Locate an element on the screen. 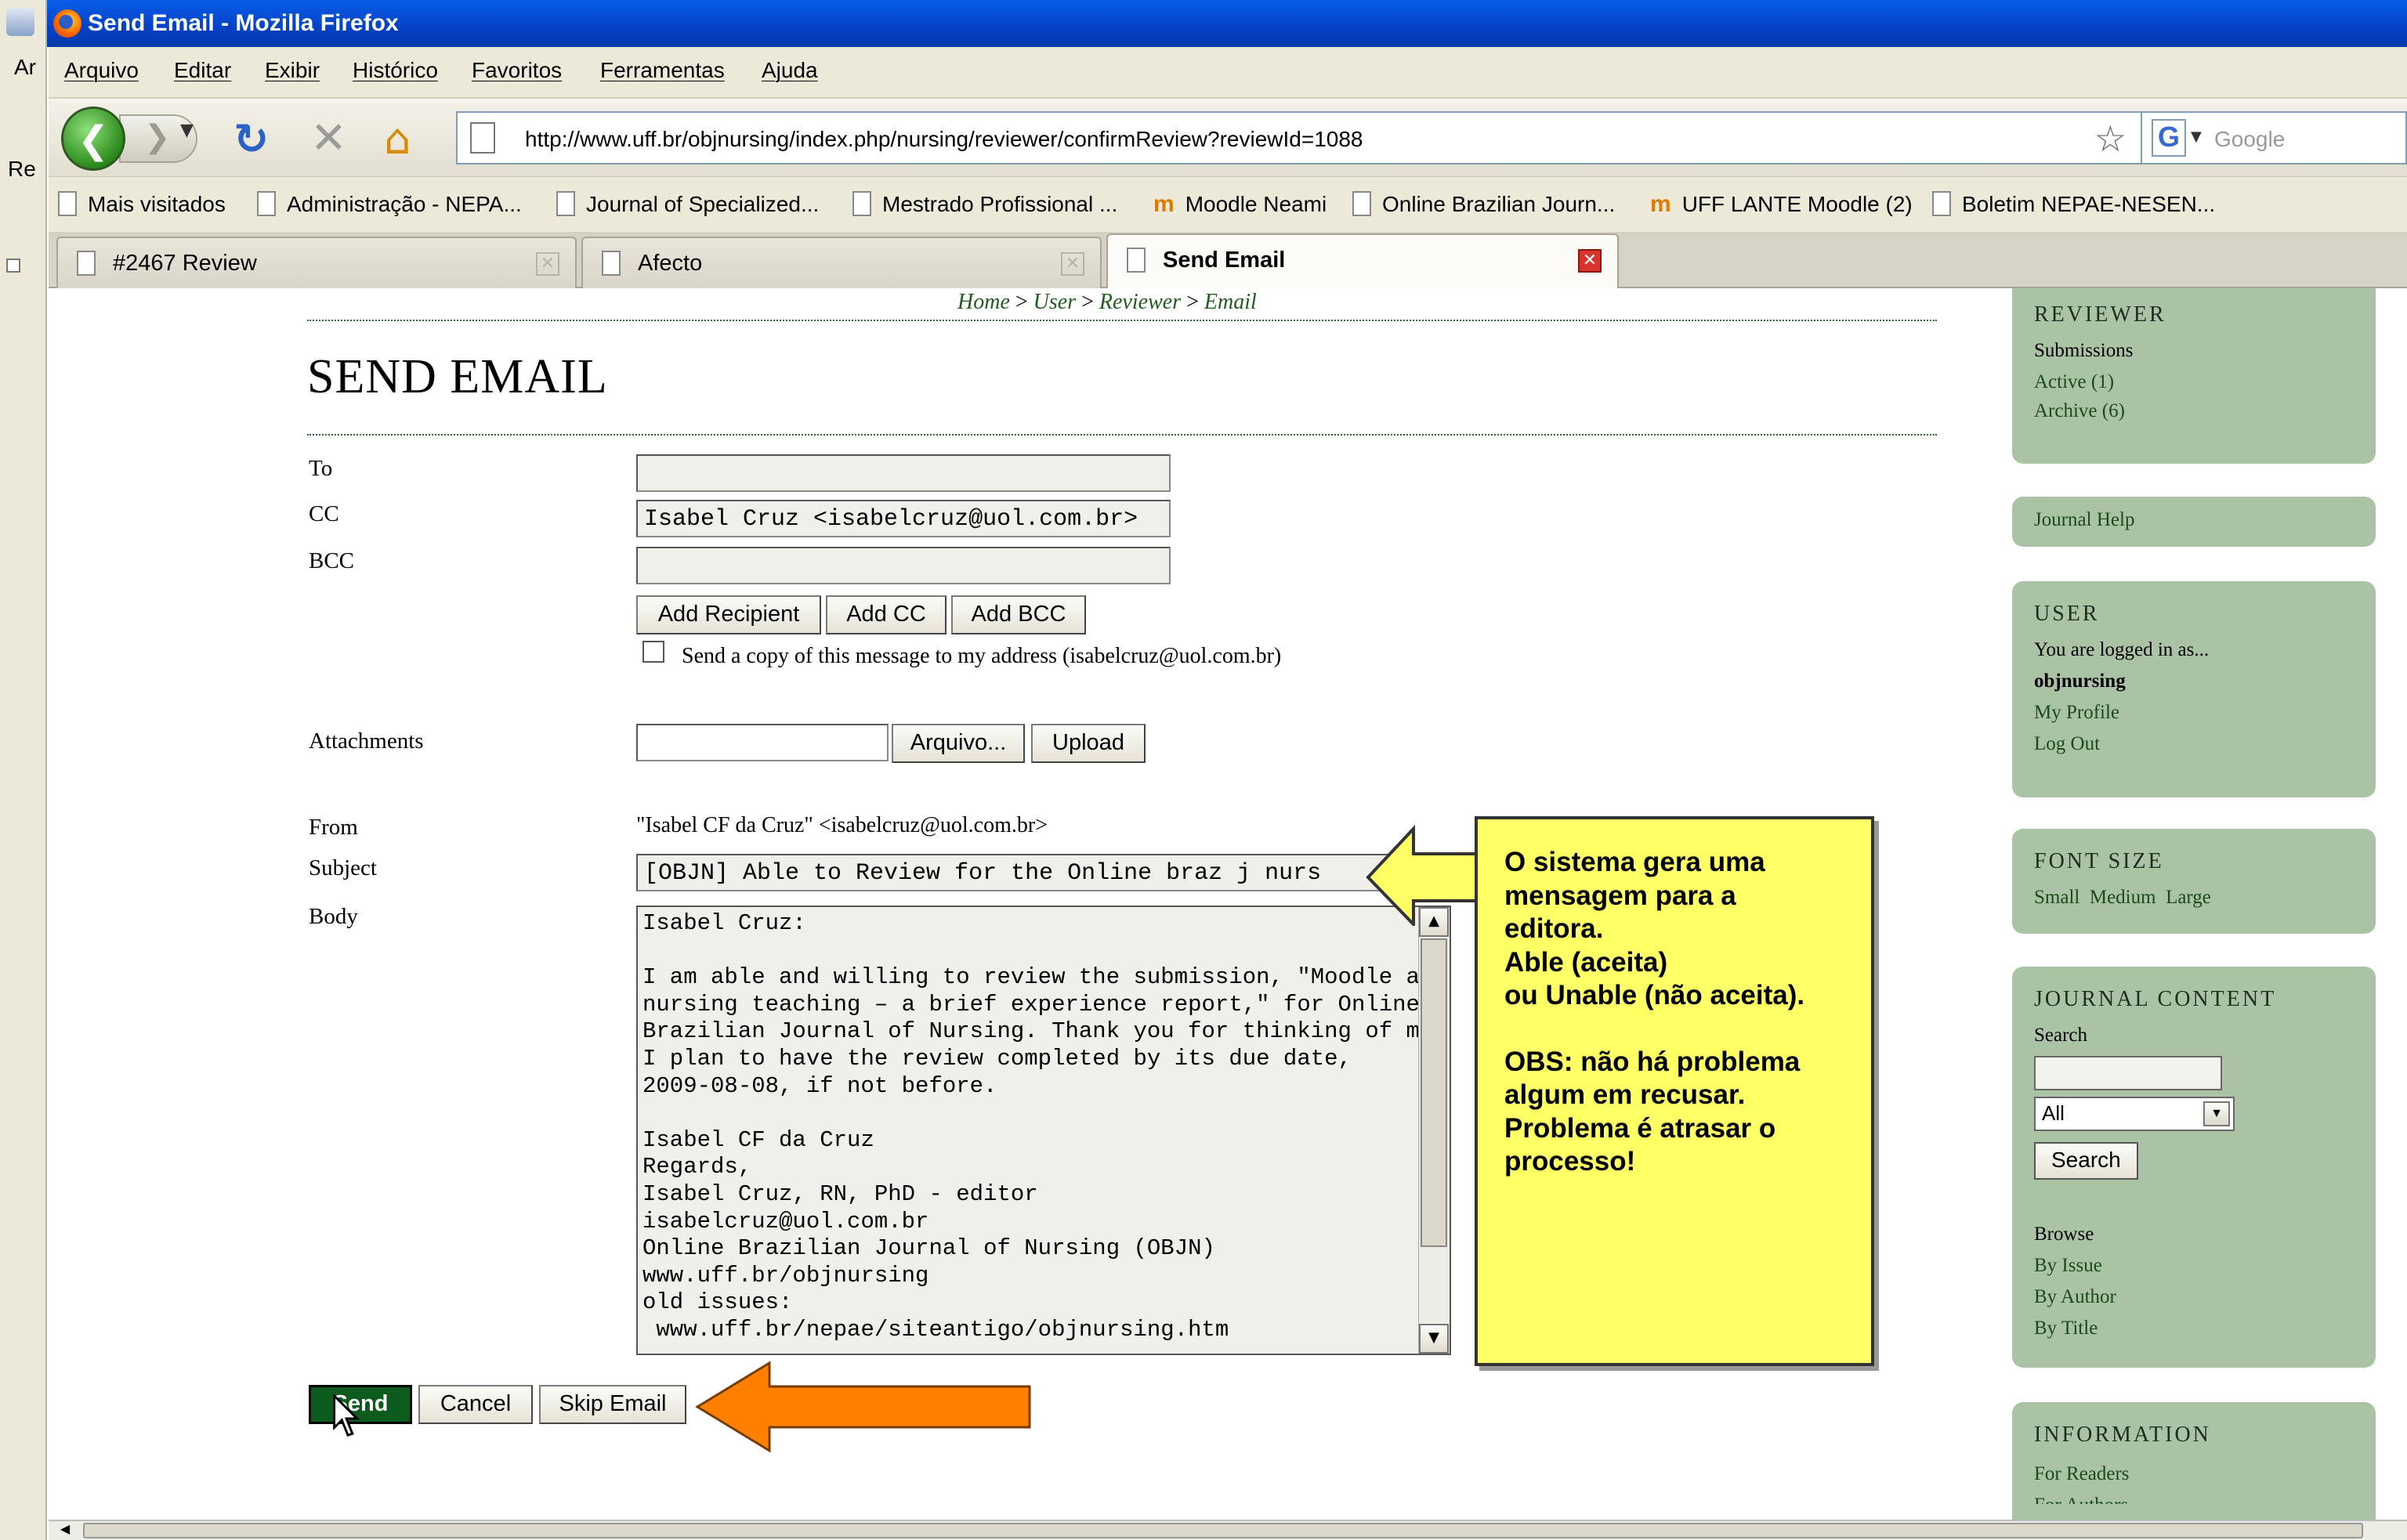 Image resolution: width=2407 pixels, height=1540 pixels. sidebar-link-log-out: Log Out is located at coordinates (2194, 744).